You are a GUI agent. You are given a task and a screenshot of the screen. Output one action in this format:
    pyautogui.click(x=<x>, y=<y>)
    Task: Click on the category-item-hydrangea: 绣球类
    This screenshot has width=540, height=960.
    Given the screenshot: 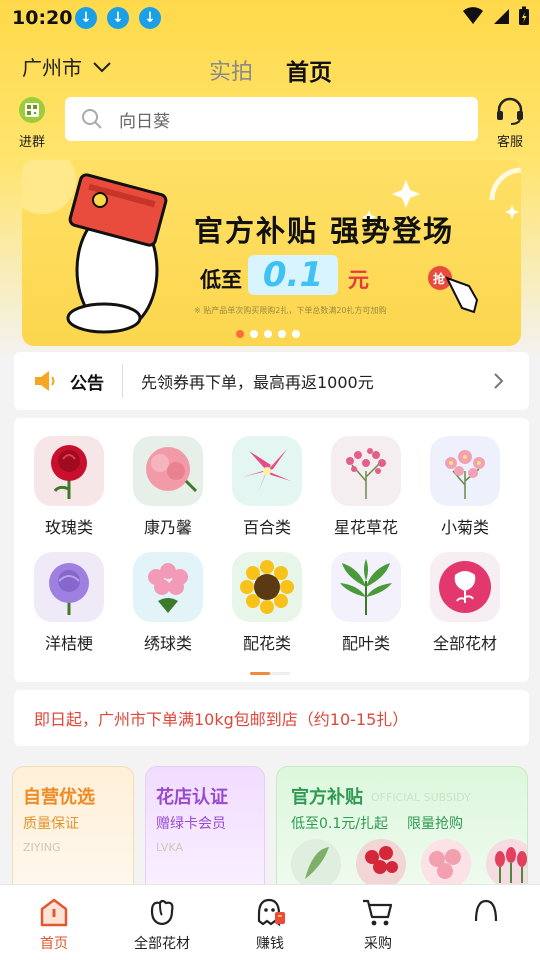 What is the action you would take?
    pyautogui.click(x=168, y=603)
    